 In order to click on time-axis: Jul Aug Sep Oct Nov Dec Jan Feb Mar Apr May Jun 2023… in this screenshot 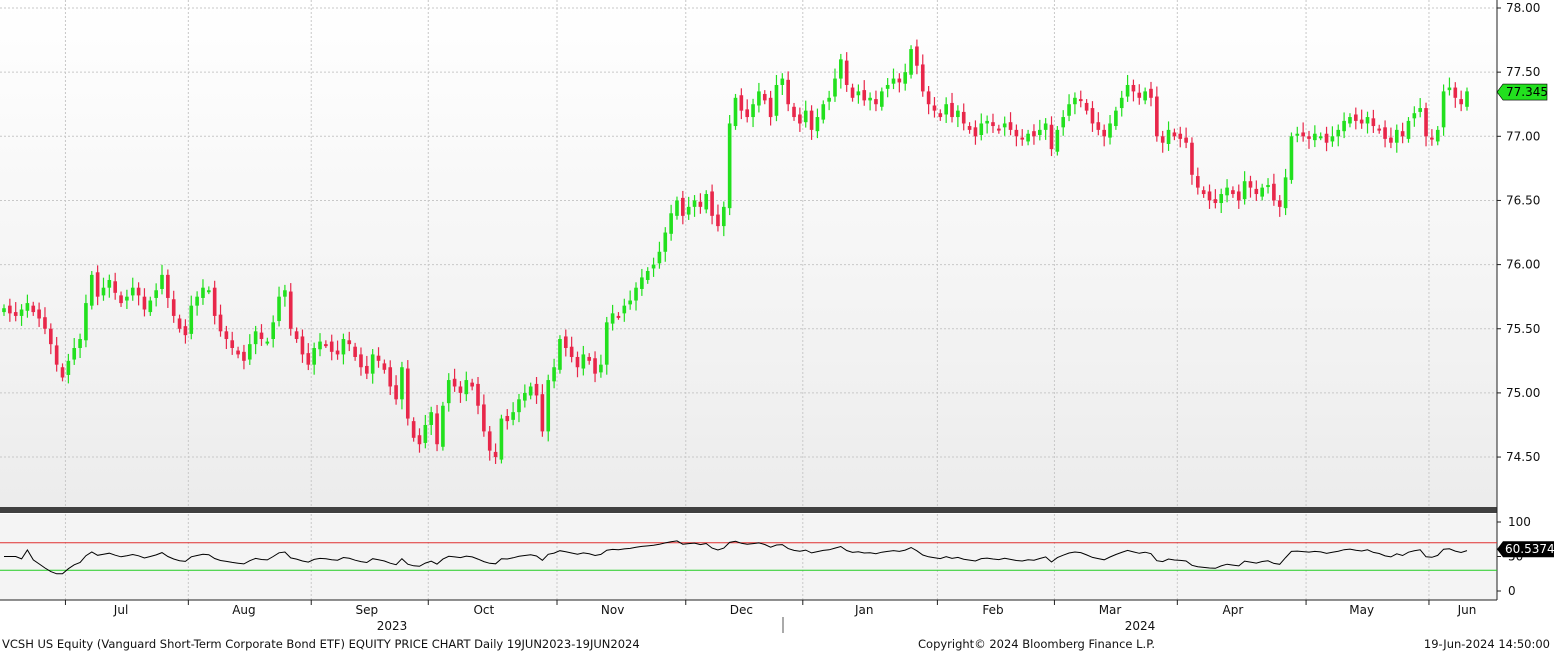, I will do `click(770, 616)`.